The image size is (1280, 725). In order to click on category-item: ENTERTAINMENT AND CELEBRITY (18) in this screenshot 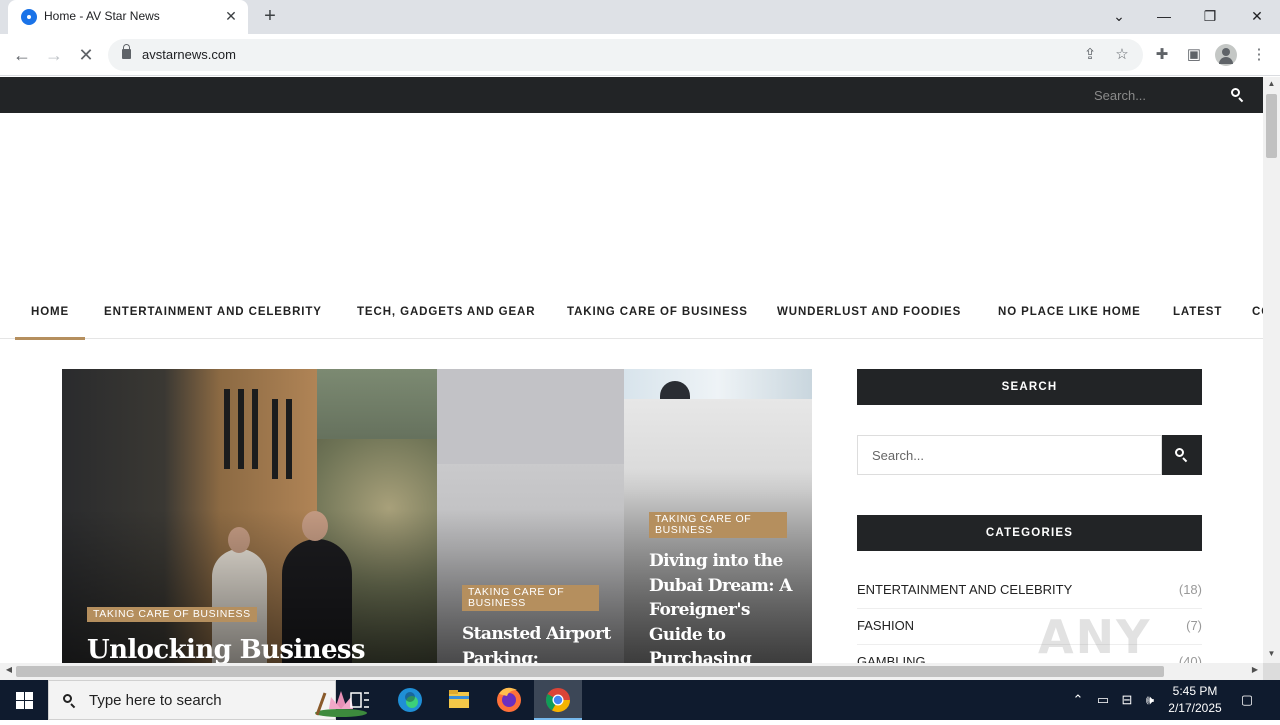, I will do `click(1029, 591)`.